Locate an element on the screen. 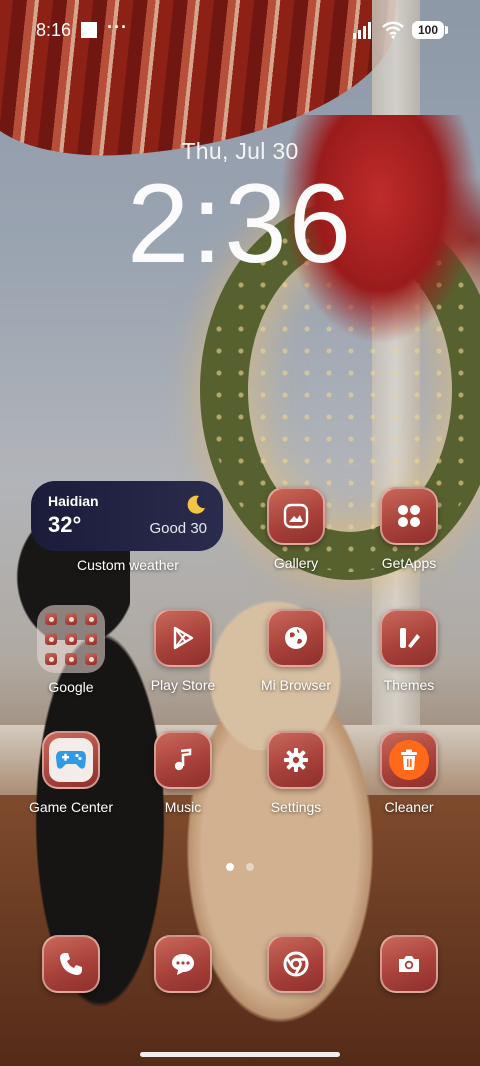  notification-square-icon is located at coordinates (89, 30).